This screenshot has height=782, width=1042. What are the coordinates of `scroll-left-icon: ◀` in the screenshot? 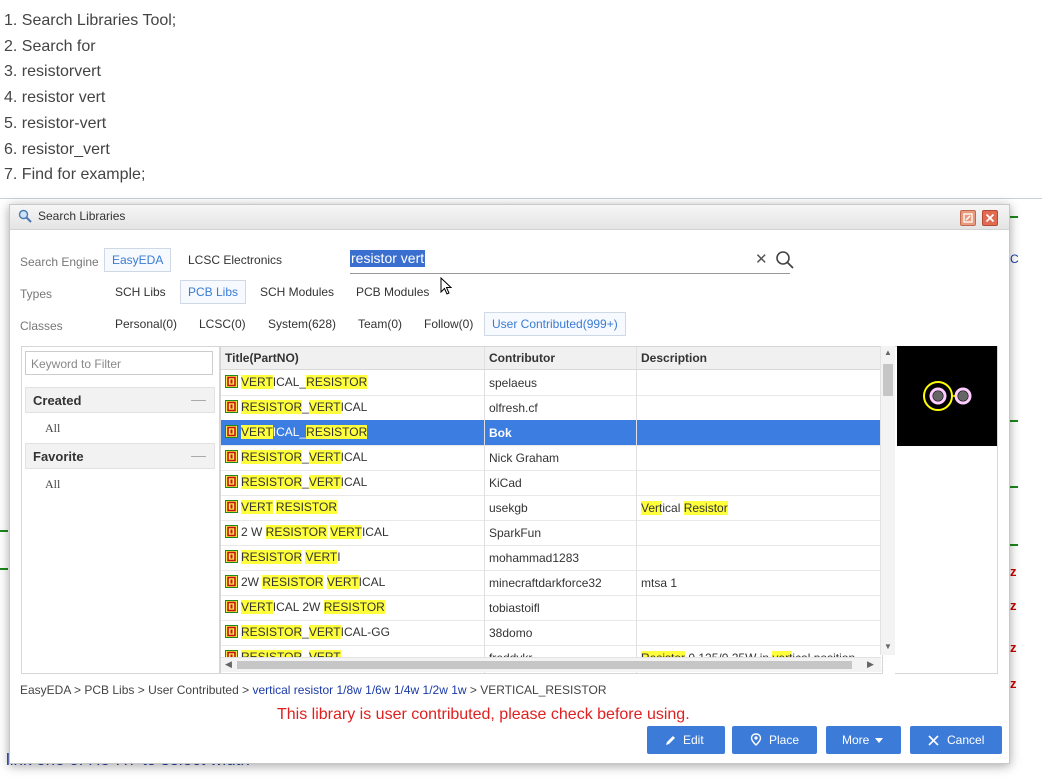 It's located at (228, 664).